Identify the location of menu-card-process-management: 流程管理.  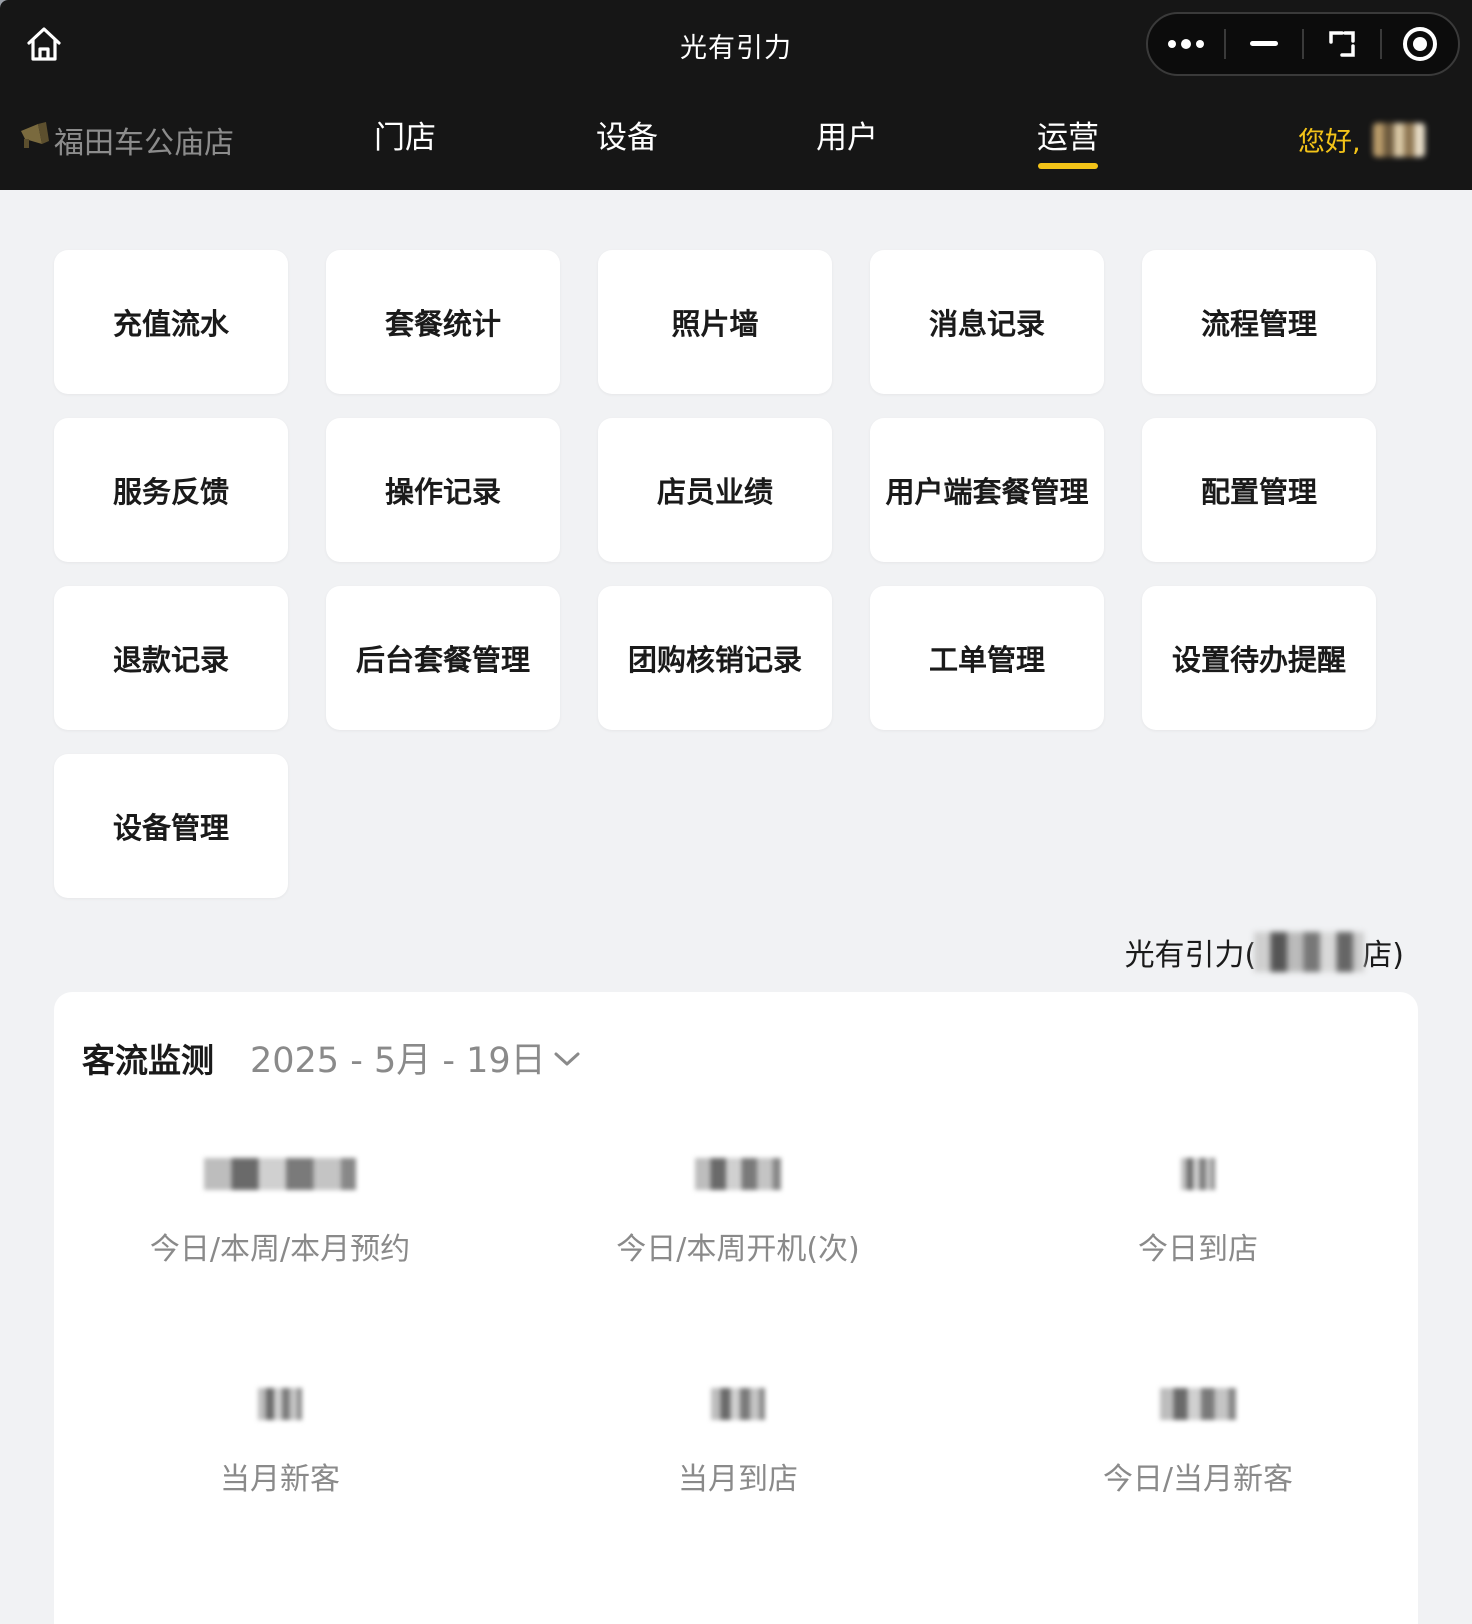
(1259, 322).